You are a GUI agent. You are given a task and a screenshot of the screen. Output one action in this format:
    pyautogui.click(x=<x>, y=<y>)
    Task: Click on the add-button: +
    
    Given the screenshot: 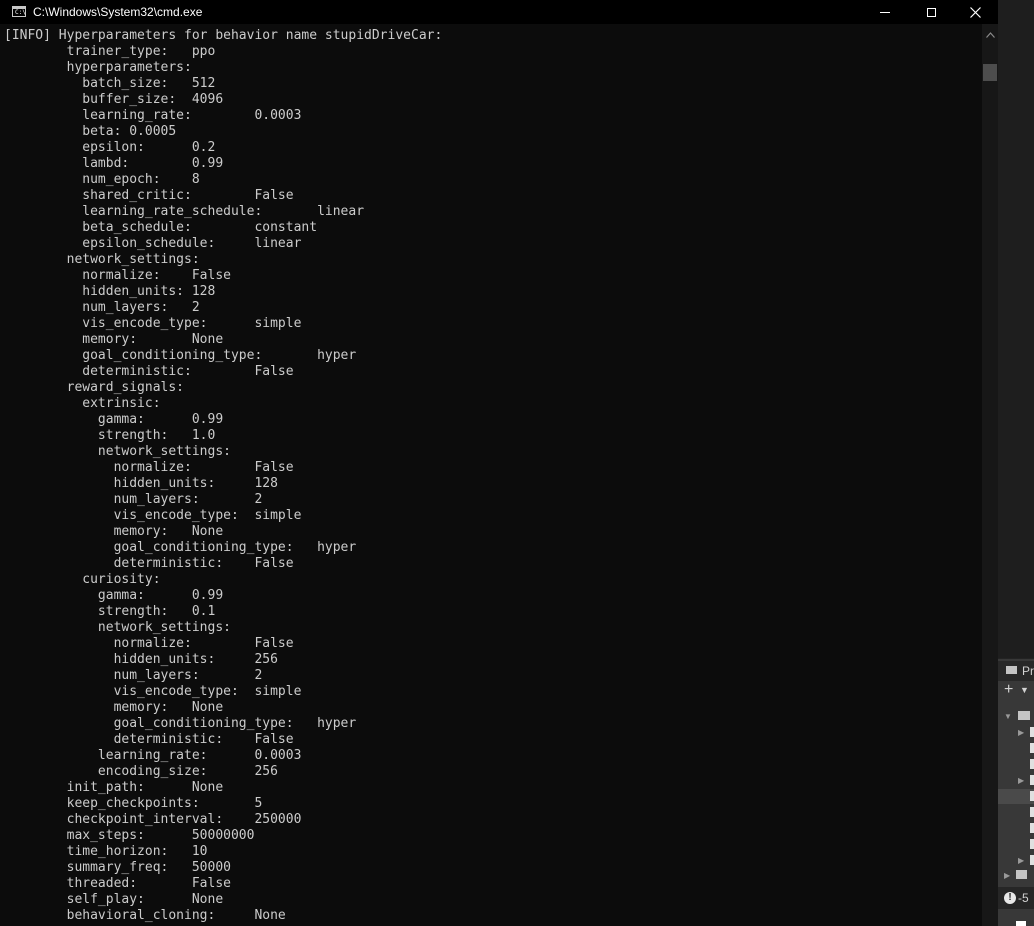 What is the action you would take?
    pyautogui.click(x=1008, y=690)
    